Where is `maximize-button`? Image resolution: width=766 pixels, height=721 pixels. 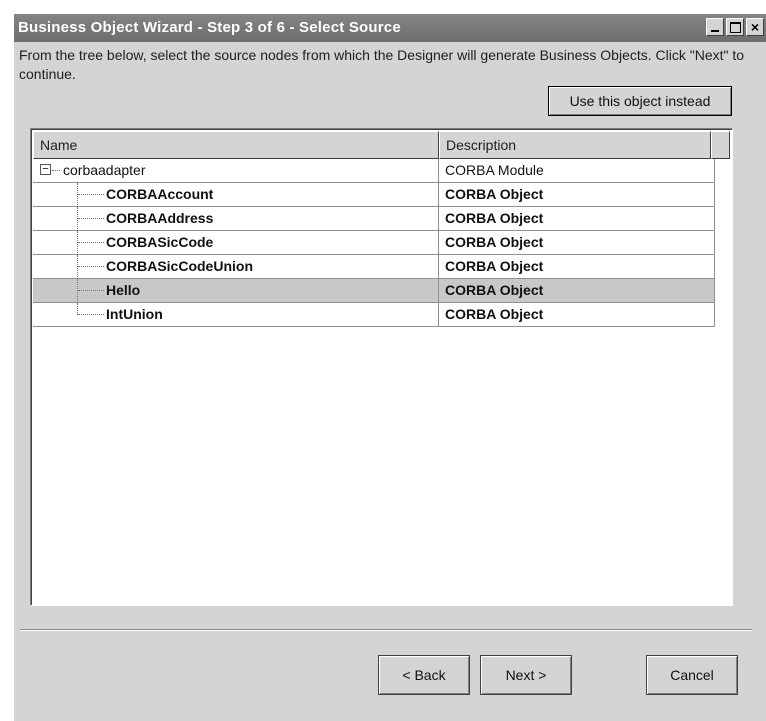
maximize-button is located at coordinates (735, 27).